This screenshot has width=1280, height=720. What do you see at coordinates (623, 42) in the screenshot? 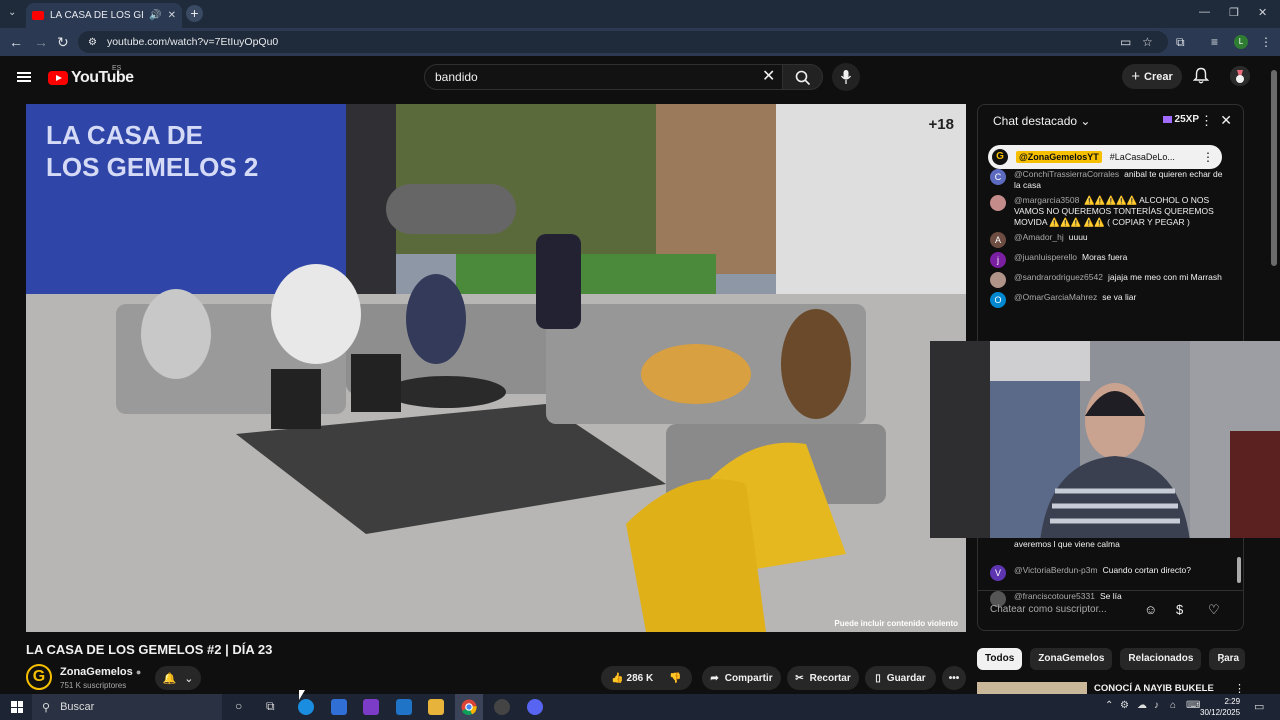
I see `url-field: ⚙ youtube.com/watch?v=7EtIuyOpQu0` at bounding box center [623, 42].